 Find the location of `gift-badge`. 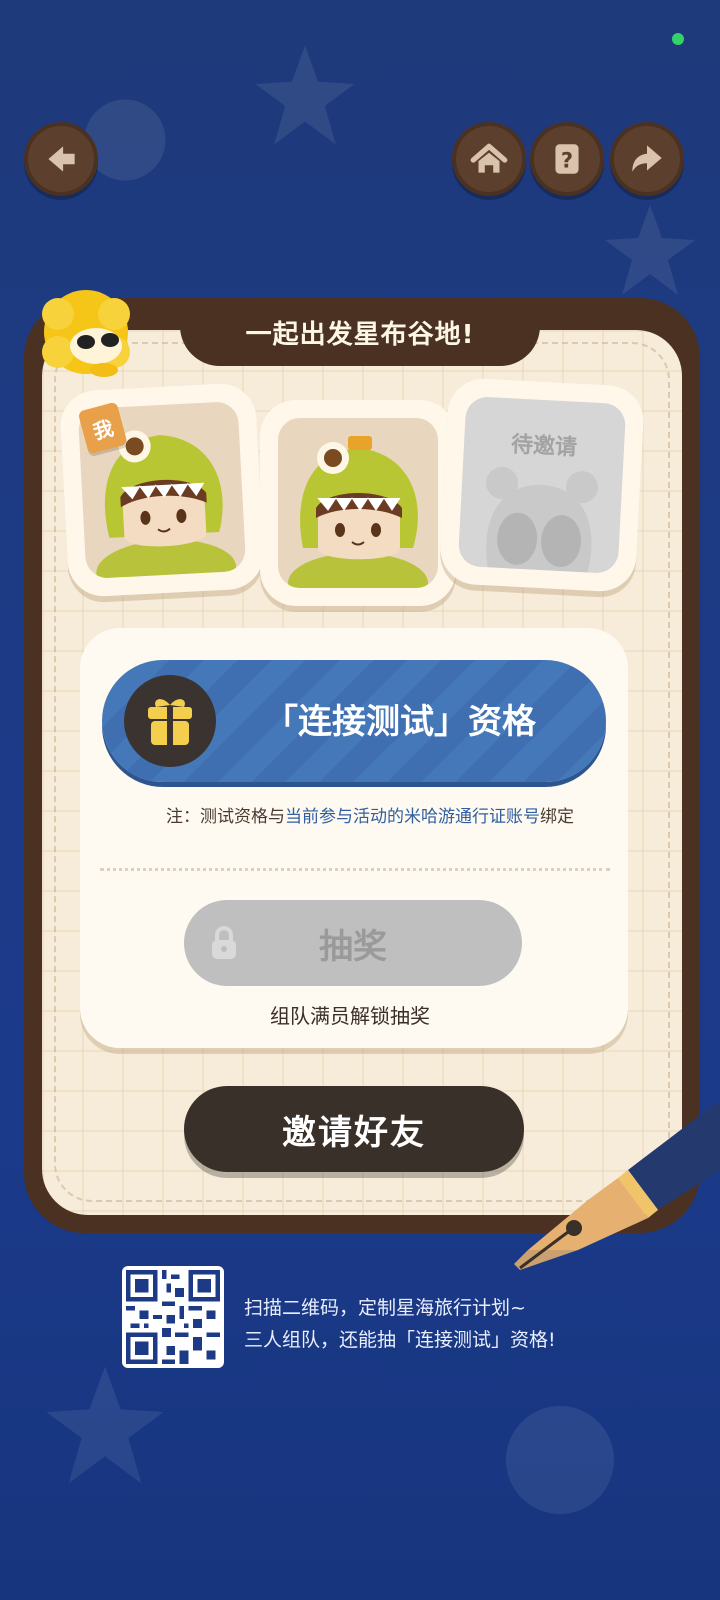

gift-badge is located at coordinates (170, 721).